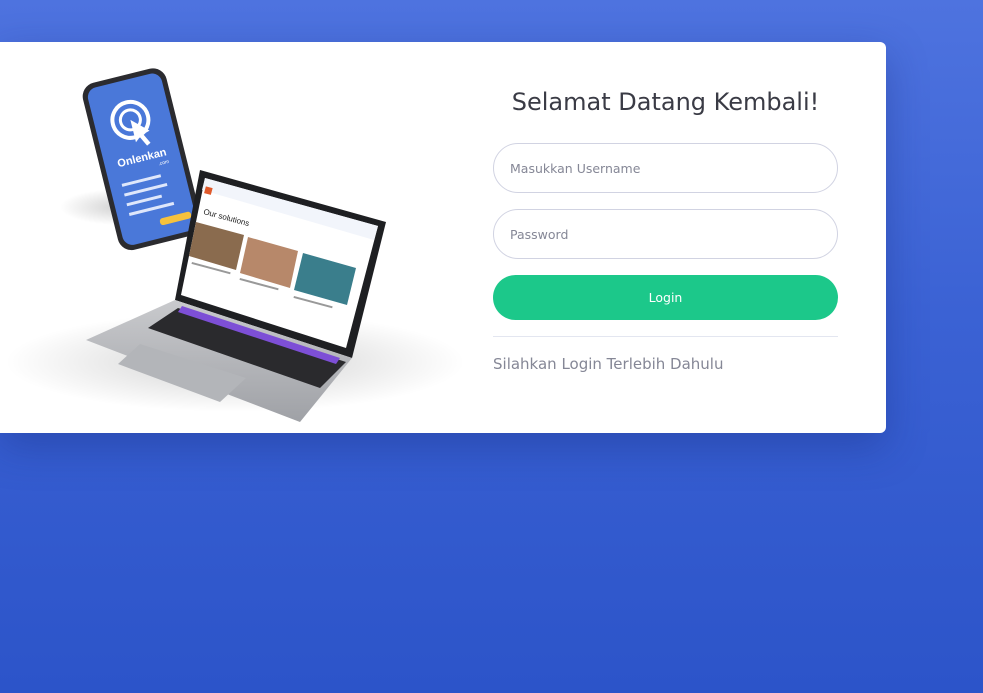 The image size is (983, 693). What do you see at coordinates (665, 297) in the screenshot?
I see `login-button: Login` at bounding box center [665, 297].